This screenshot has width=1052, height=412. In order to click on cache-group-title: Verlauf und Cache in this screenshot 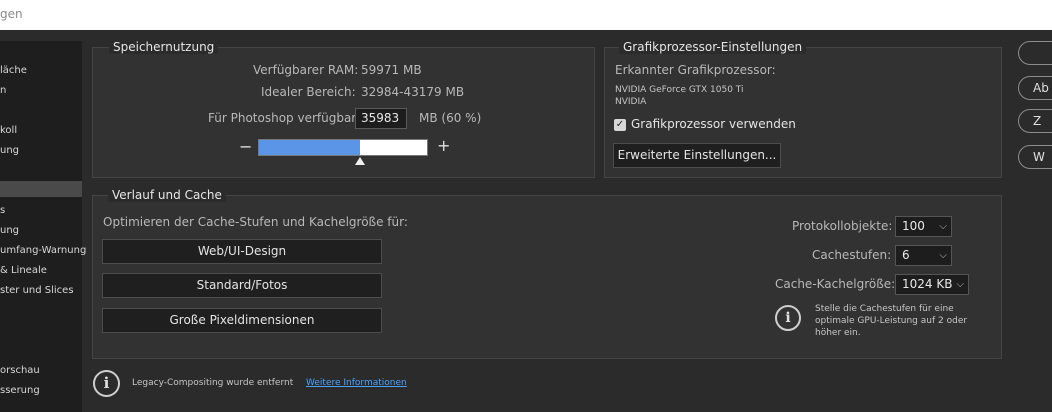, I will do `click(167, 195)`.